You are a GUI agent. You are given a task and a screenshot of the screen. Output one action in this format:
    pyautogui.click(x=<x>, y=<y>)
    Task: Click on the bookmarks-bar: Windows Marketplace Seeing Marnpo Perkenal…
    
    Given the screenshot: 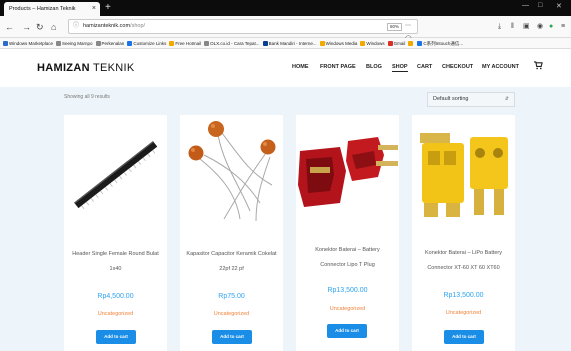 What is the action you would take?
    pyautogui.click(x=285, y=43)
    